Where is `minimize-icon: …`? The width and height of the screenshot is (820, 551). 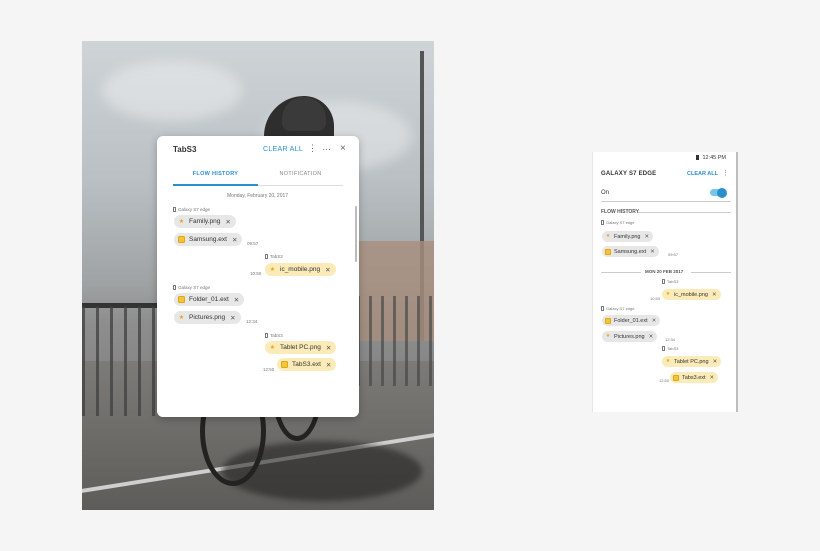 minimize-icon: … is located at coordinates (326, 147).